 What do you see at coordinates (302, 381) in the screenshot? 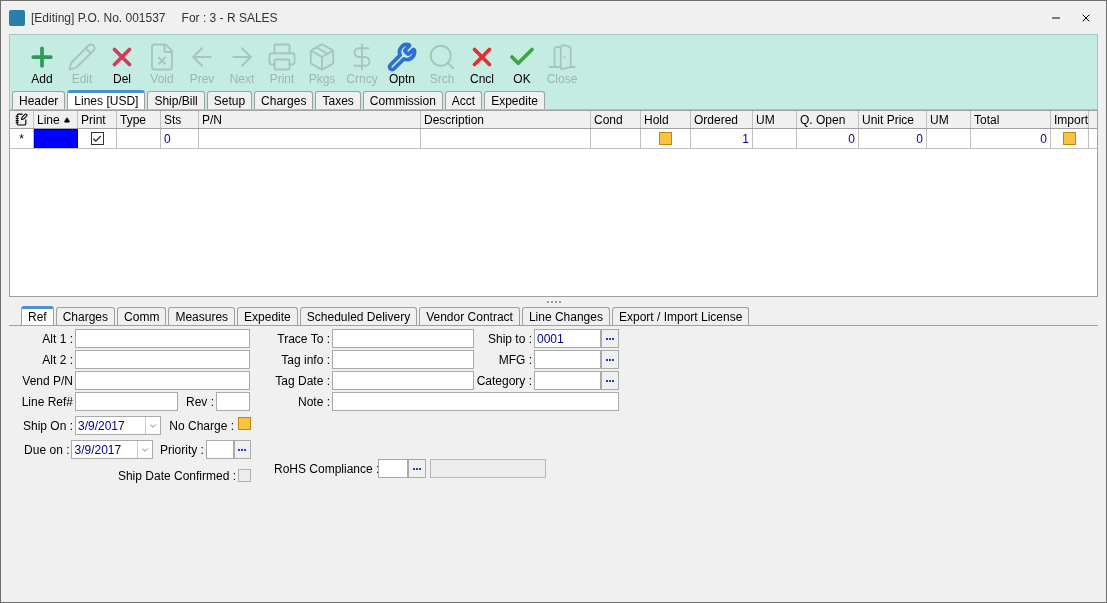
I see `field-label: Tag Date :` at bounding box center [302, 381].